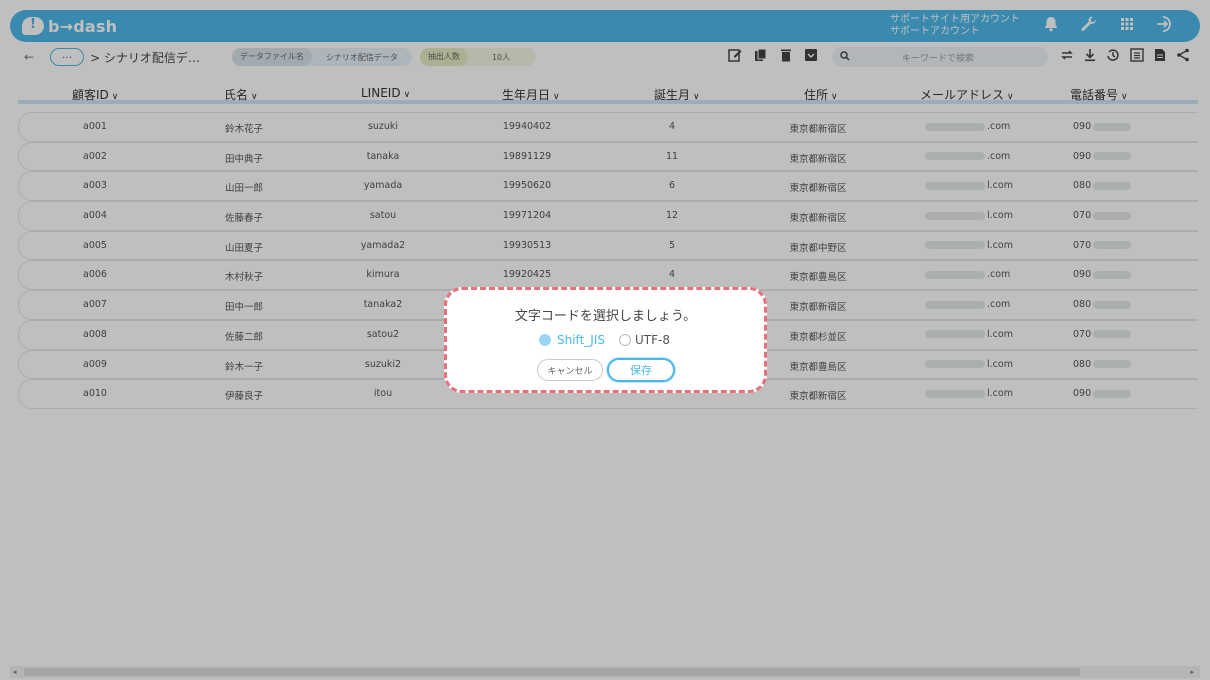 This screenshot has width=1210, height=680. I want to click on dialog-buttons: キャンセル 保存, so click(606, 370).